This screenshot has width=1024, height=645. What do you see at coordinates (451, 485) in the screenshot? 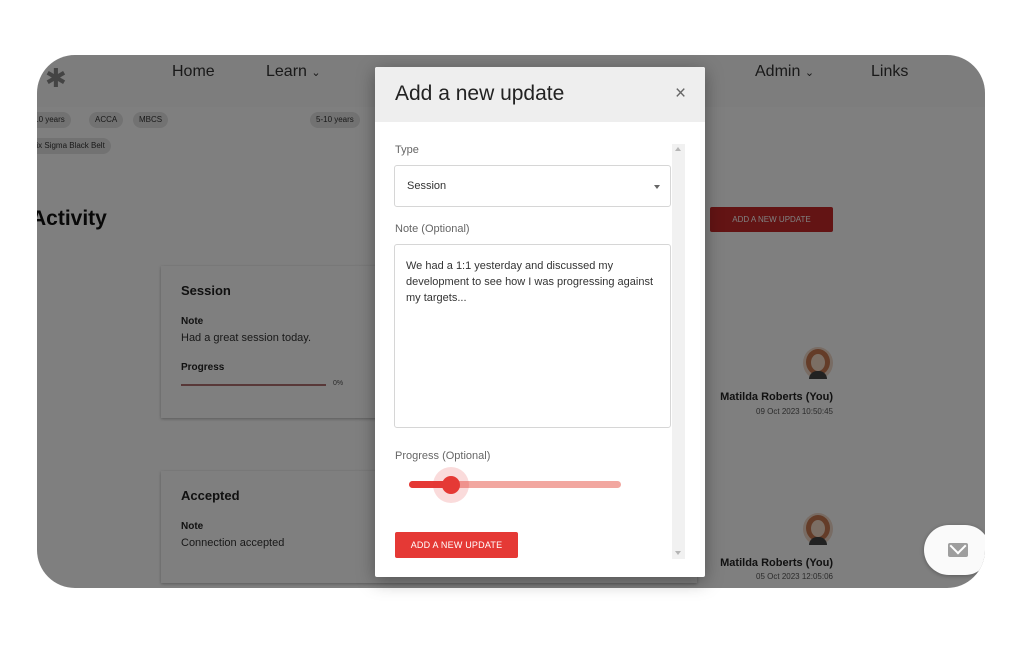
I see `slider-thumb` at bounding box center [451, 485].